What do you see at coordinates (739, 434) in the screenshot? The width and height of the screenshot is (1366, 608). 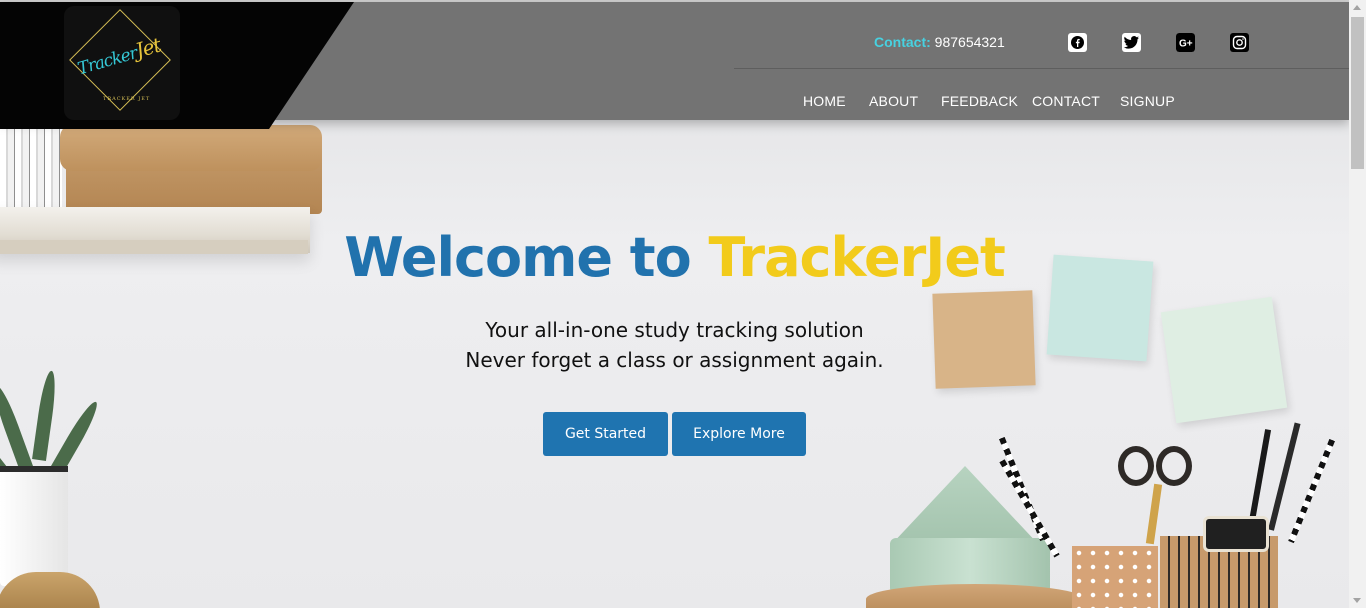 I see `explore-more-button: Explore More` at bounding box center [739, 434].